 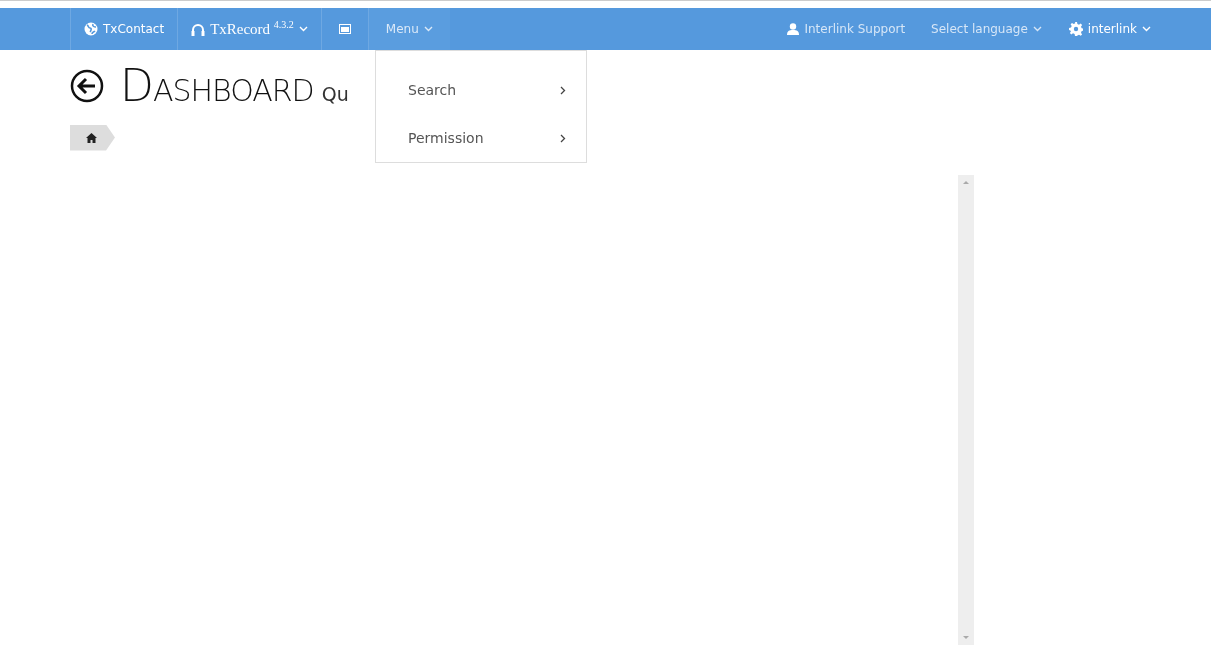 What do you see at coordinates (409, 29) in the screenshot?
I see `menu-link: Menu` at bounding box center [409, 29].